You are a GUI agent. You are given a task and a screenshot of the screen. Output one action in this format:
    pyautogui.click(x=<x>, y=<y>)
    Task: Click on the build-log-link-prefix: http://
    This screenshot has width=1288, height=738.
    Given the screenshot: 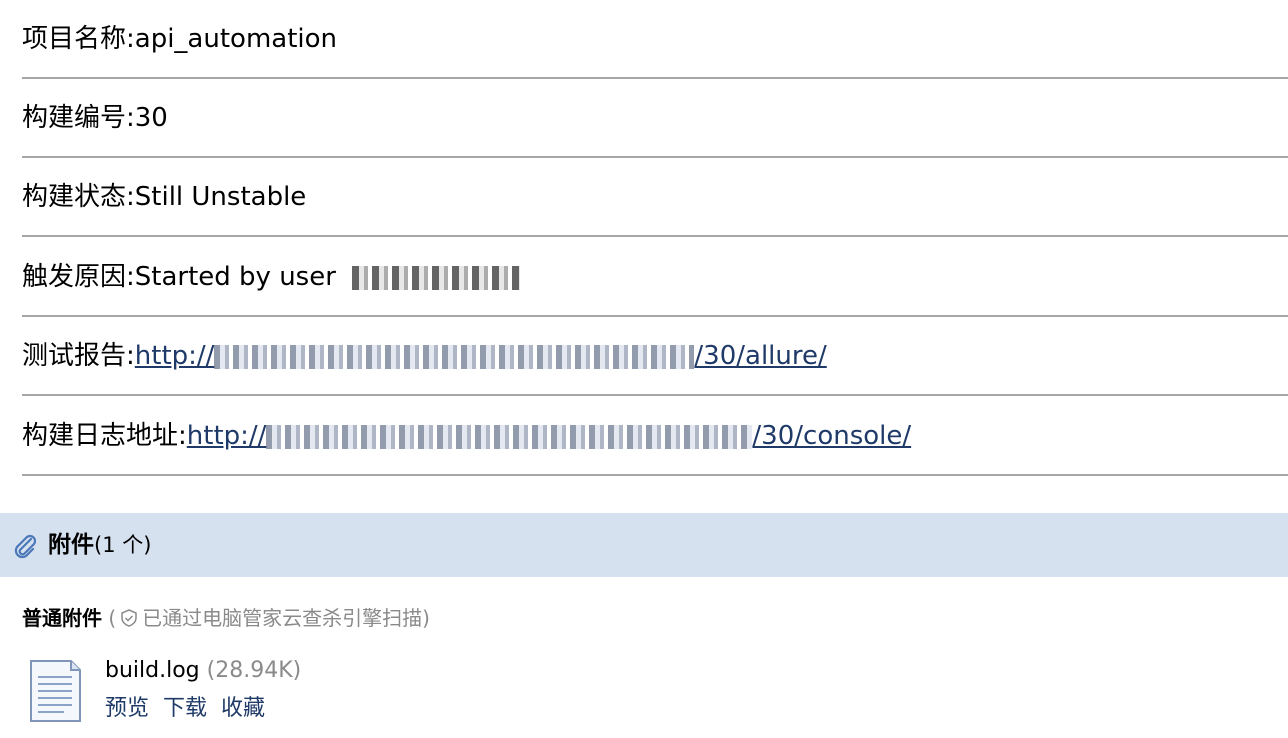 What is the action you would take?
    pyautogui.click(x=226, y=436)
    